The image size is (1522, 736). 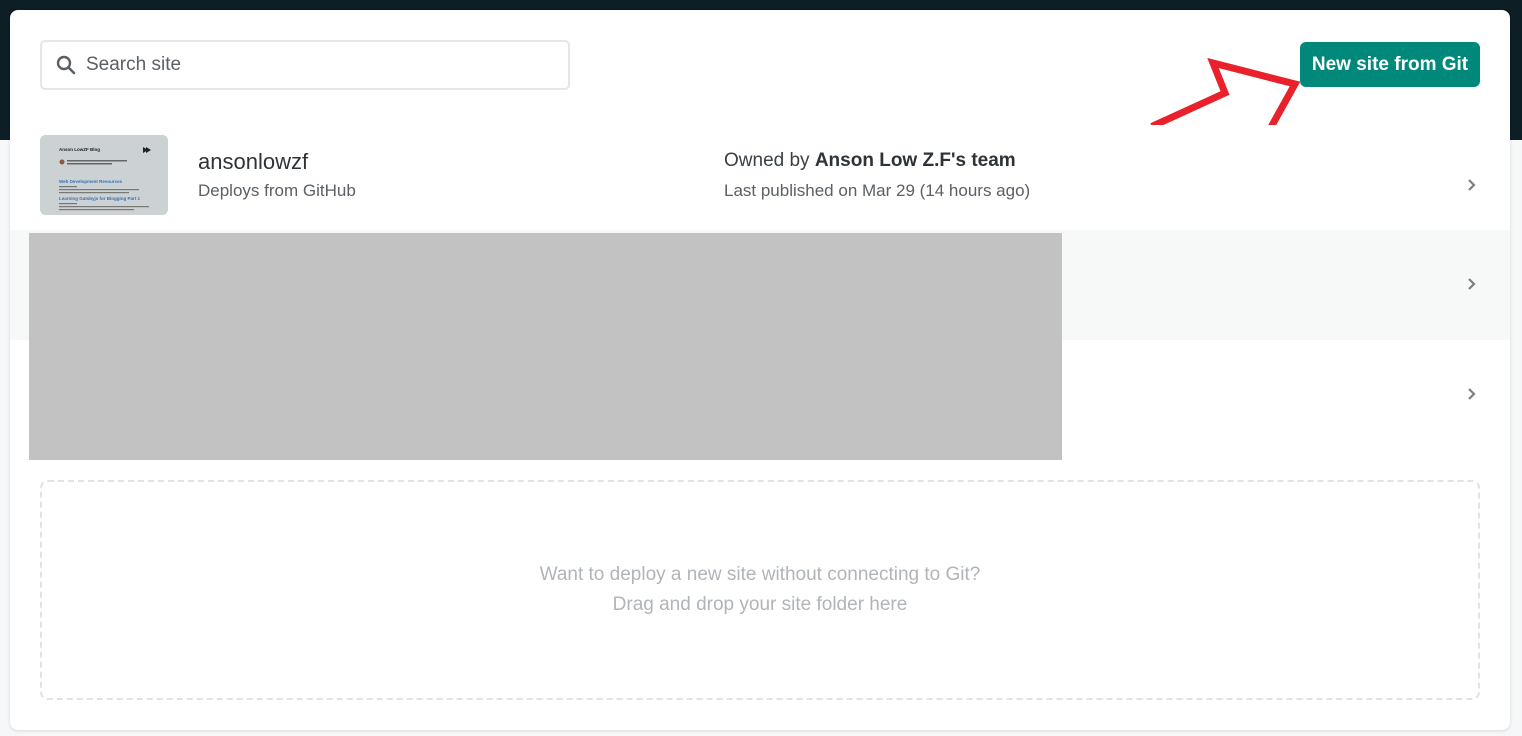 What do you see at coordinates (877, 190) in the screenshot?
I see `site-last-published: Last published on Mar 29 (14 hours ago)` at bounding box center [877, 190].